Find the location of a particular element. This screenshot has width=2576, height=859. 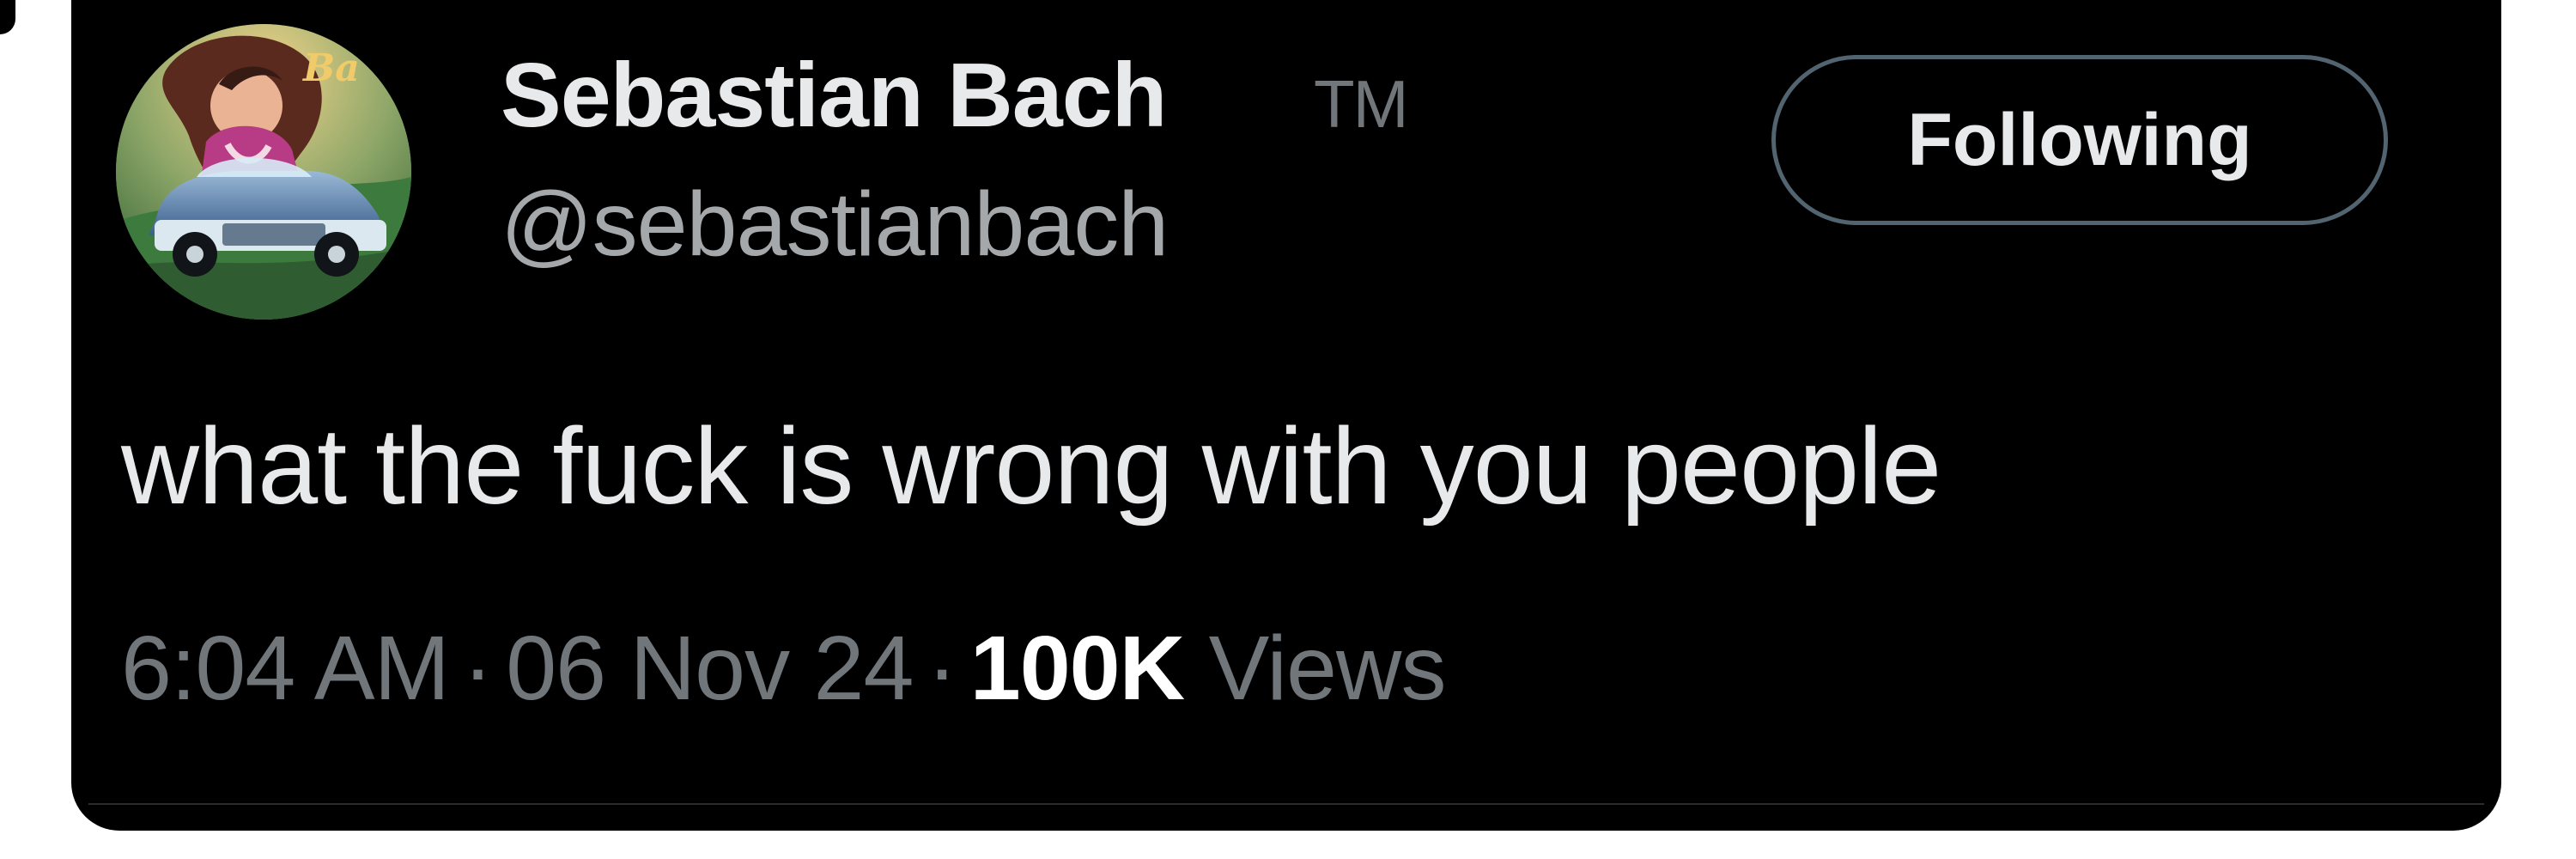

svg-text: Ba is located at coordinates (330, 68).